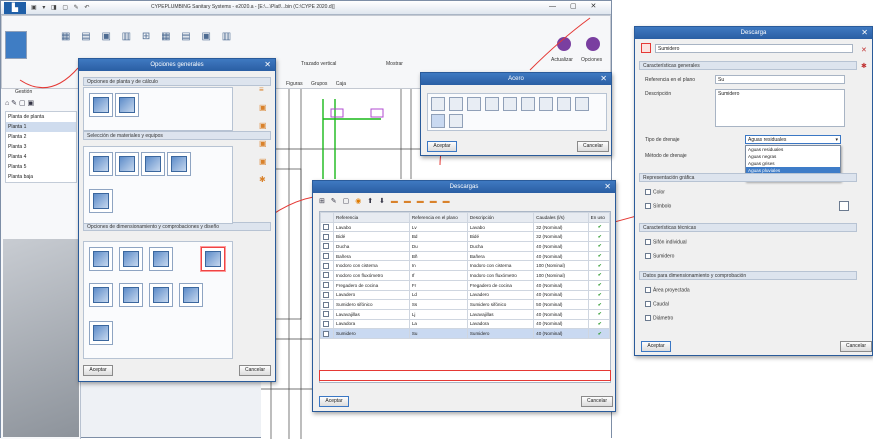 This screenshot has width=873, height=441. Describe the element at coordinates (334, 401) in the screenshot. I see `descargas-accept-button: Aceptar` at that location.